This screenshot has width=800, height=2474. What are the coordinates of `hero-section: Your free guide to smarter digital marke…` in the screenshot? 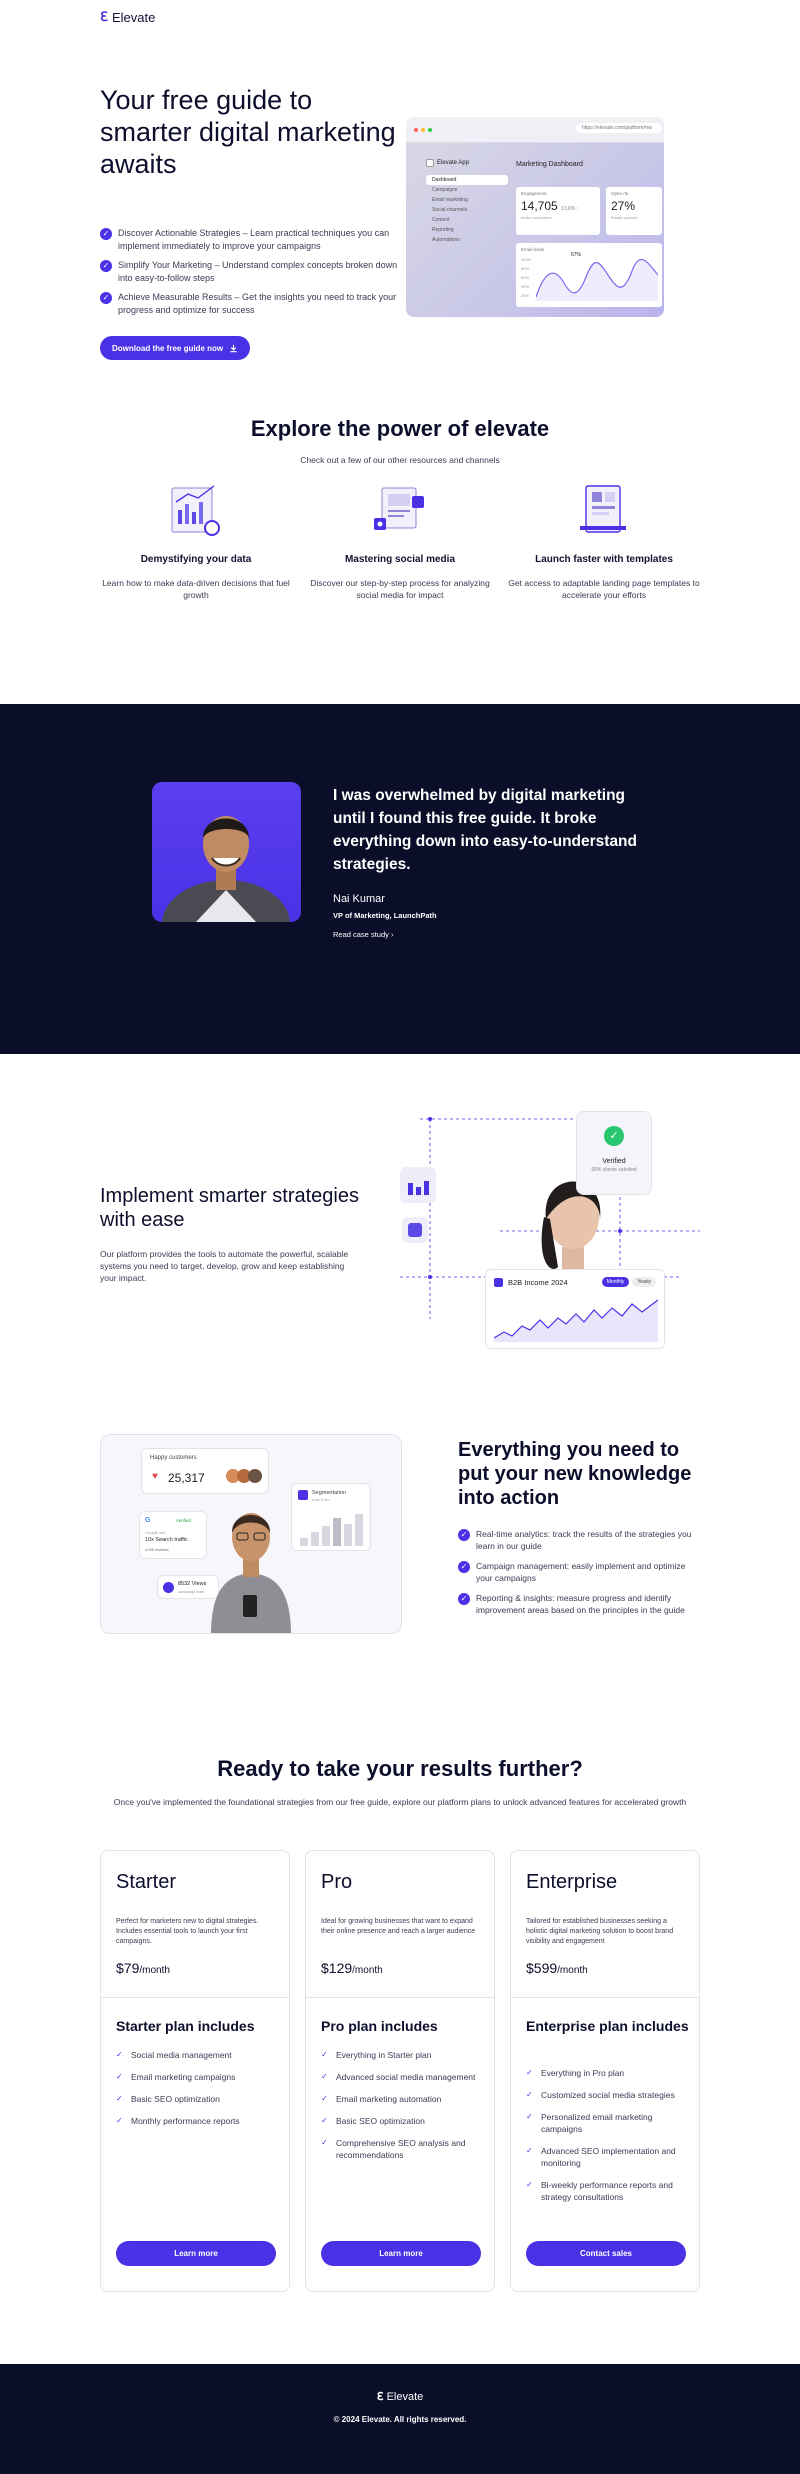 It's located at (400, 199).